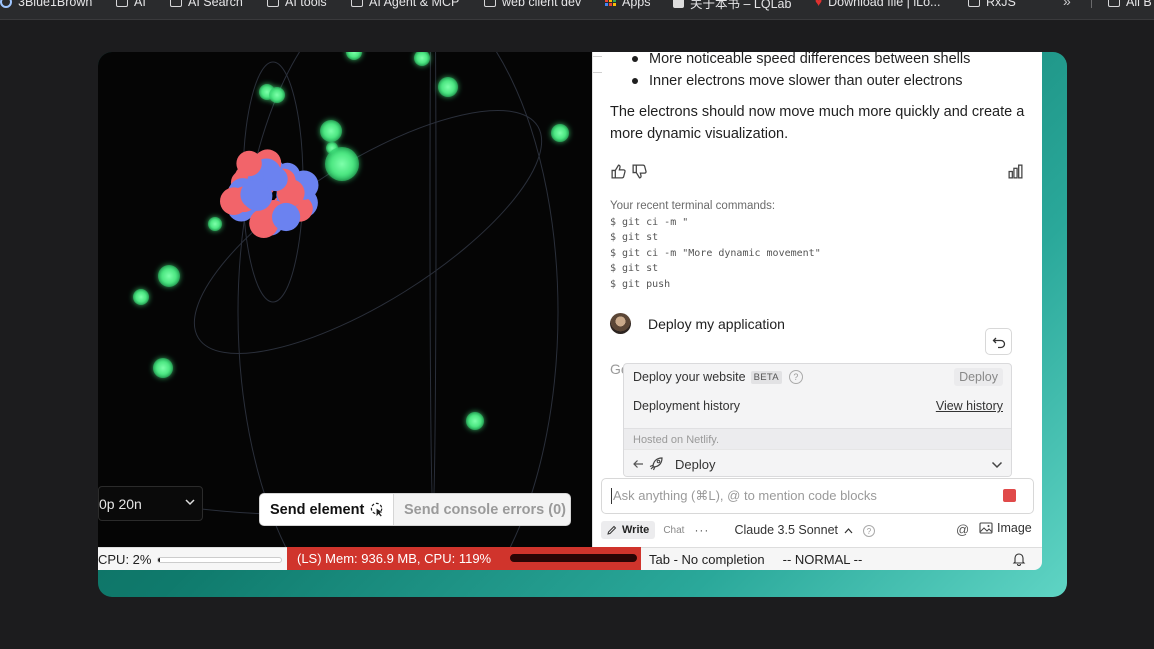 Image resolution: width=1154 pixels, height=649 pixels. What do you see at coordinates (620, 323) in the screenshot?
I see `avatar` at bounding box center [620, 323].